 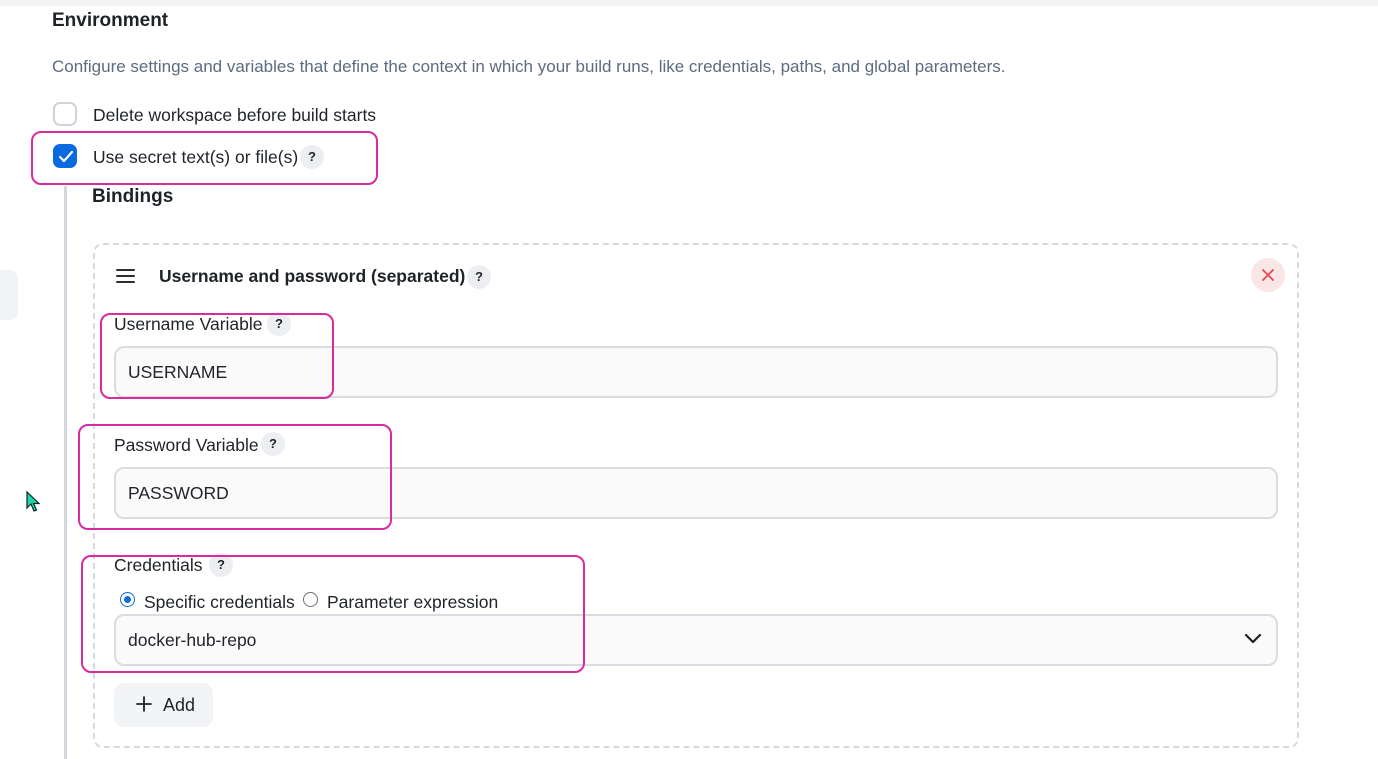 What do you see at coordinates (696, 372) in the screenshot?
I see `username-variable-input` at bounding box center [696, 372].